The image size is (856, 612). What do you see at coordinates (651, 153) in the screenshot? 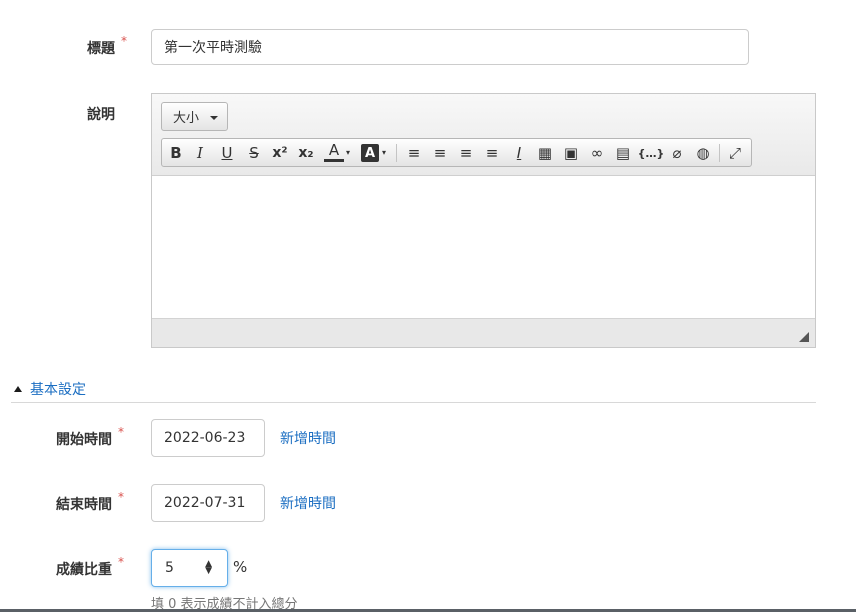
I see `code-snippet-icon: {…}` at bounding box center [651, 153].